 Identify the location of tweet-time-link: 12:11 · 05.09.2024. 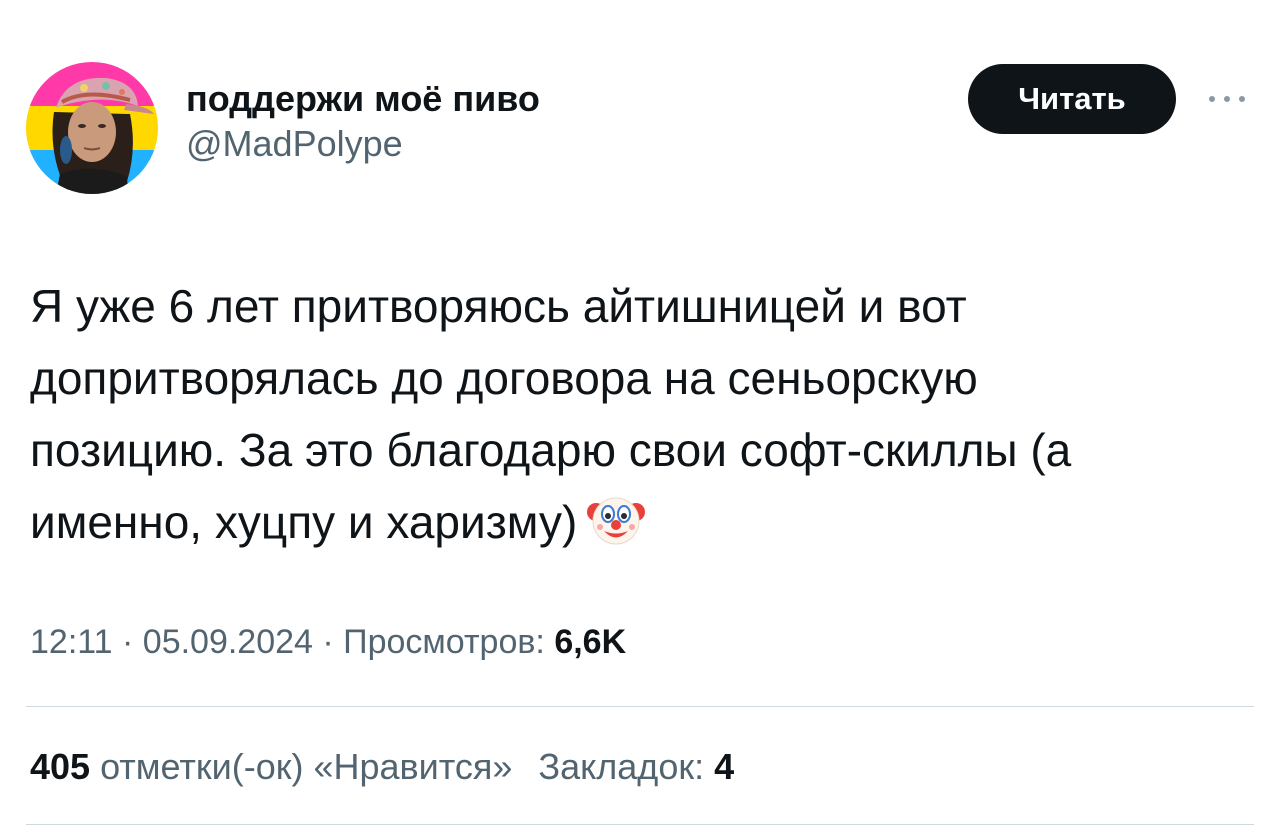
(171, 642).